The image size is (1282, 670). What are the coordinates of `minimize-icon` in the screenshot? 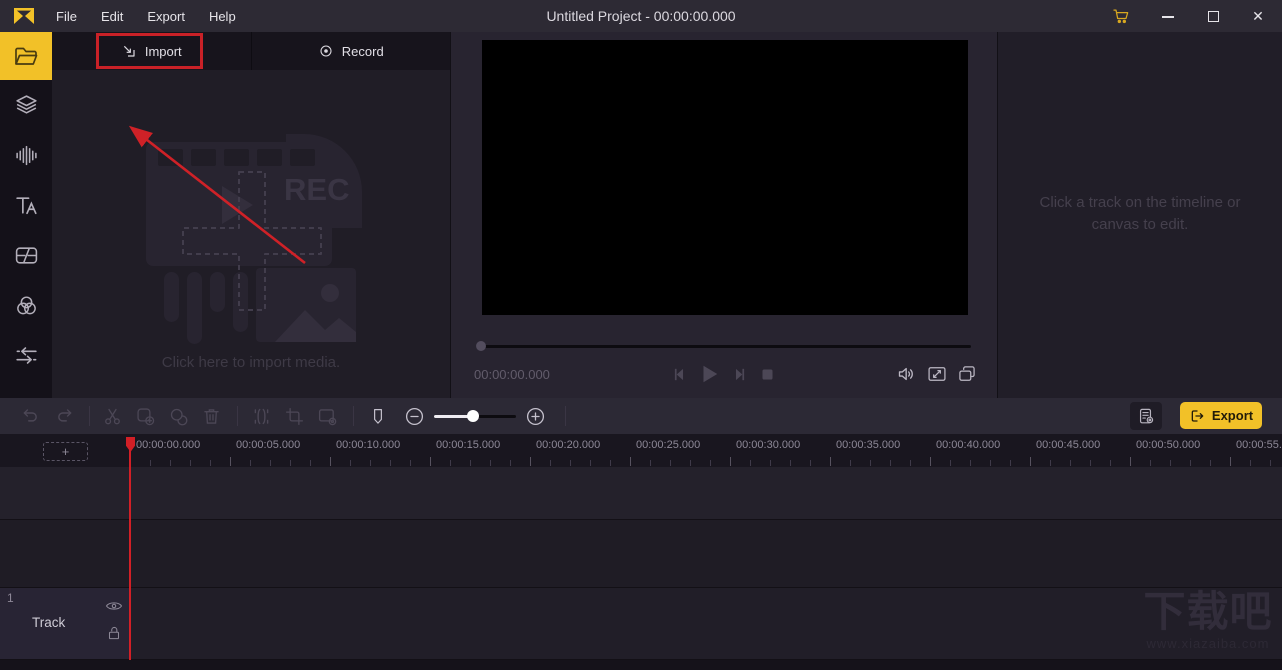 It's located at (1168, 16).